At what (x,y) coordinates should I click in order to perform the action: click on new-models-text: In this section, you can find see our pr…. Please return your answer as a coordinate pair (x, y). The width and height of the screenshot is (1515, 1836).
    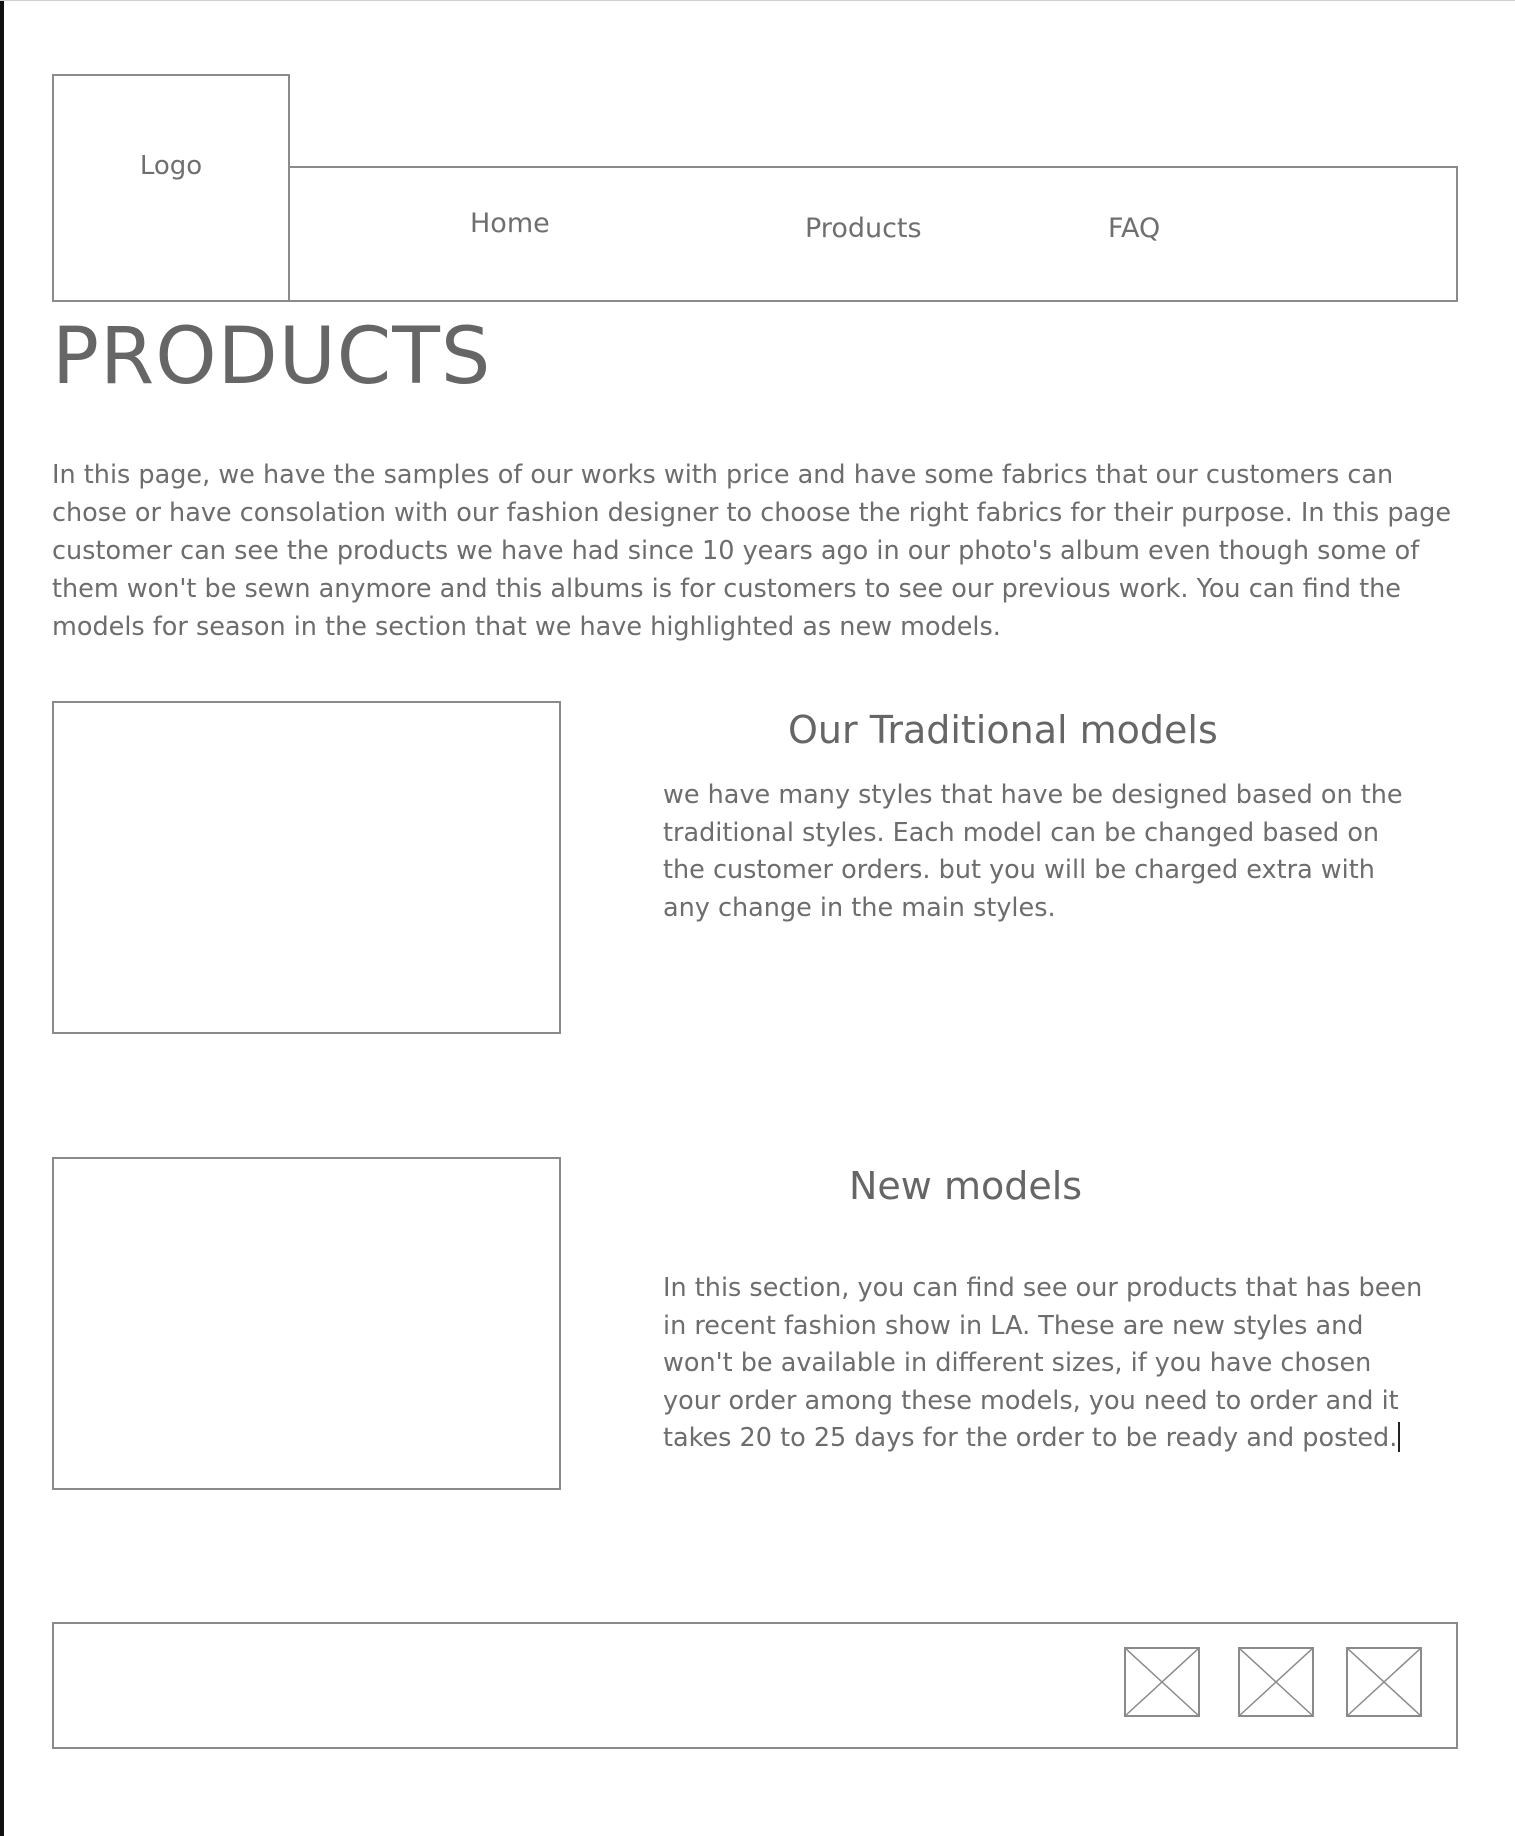
    Looking at the image, I should click on (1043, 1364).